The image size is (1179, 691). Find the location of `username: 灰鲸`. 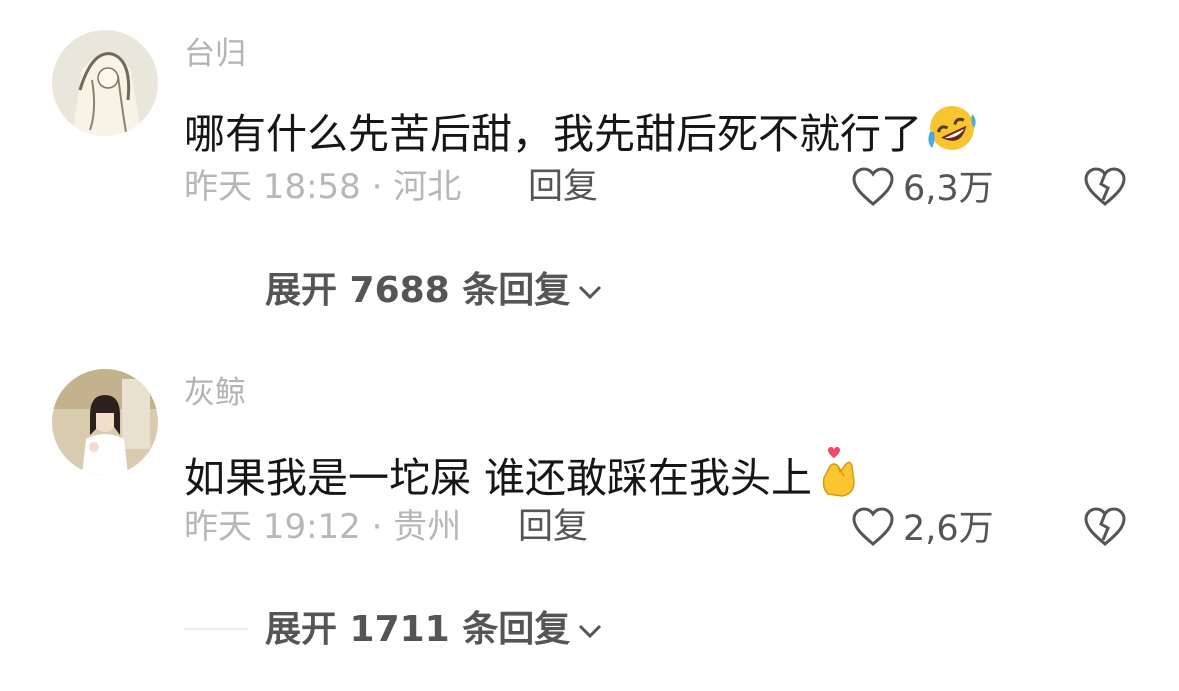

username: 灰鲸 is located at coordinates (215, 393).